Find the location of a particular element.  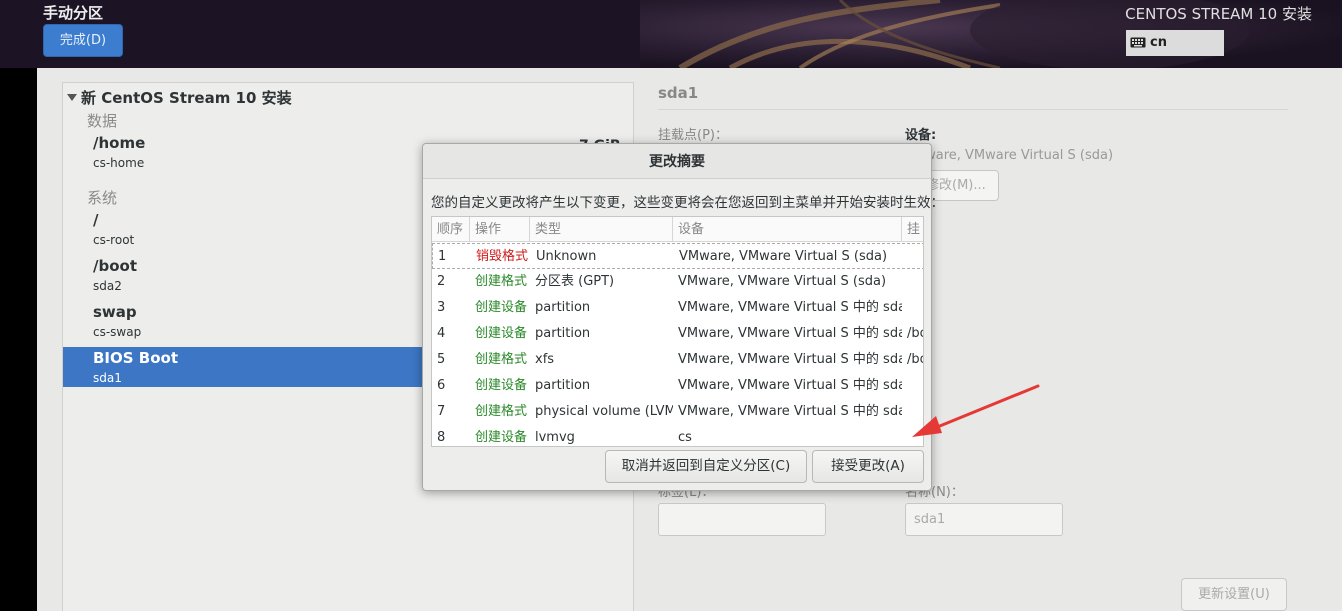

page-title: 手动分区 is located at coordinates (73, 13).